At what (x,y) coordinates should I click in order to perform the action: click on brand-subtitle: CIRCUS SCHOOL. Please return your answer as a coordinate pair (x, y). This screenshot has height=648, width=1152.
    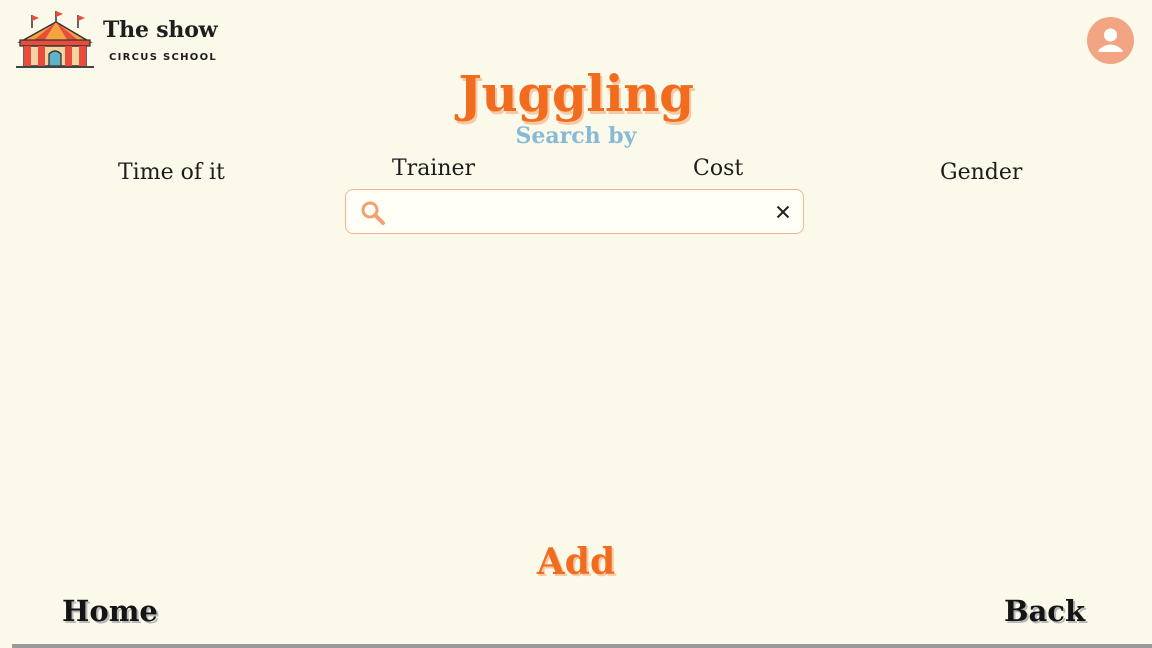
    Looking at the image, I should click on (163, 57).